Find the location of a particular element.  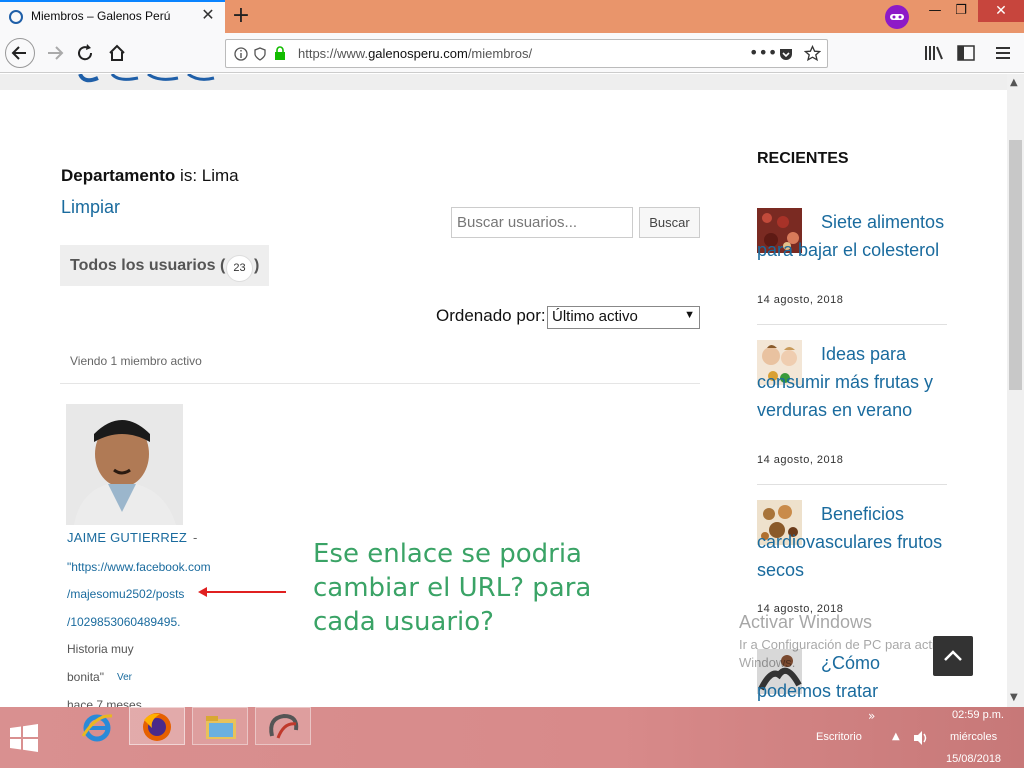

all-users-label: Todos los usuarios ( is located at coordinates (148, 265).